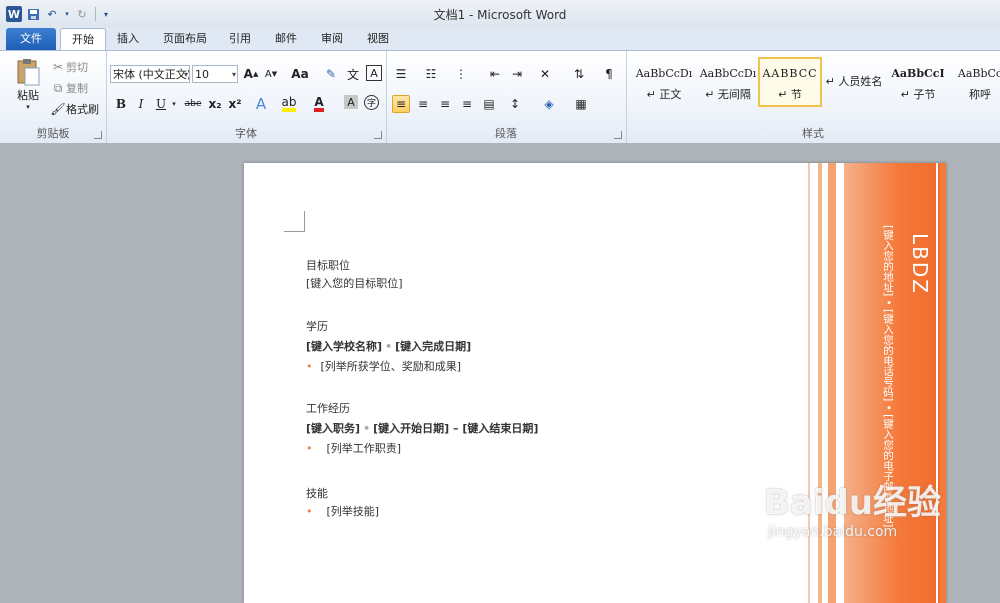 The height and width of the screenshot is (603, 1000). Describe the element at coordinates (790, 82) in the screenshot. I see `style-section: AABBCC ↵ 节` at that location.